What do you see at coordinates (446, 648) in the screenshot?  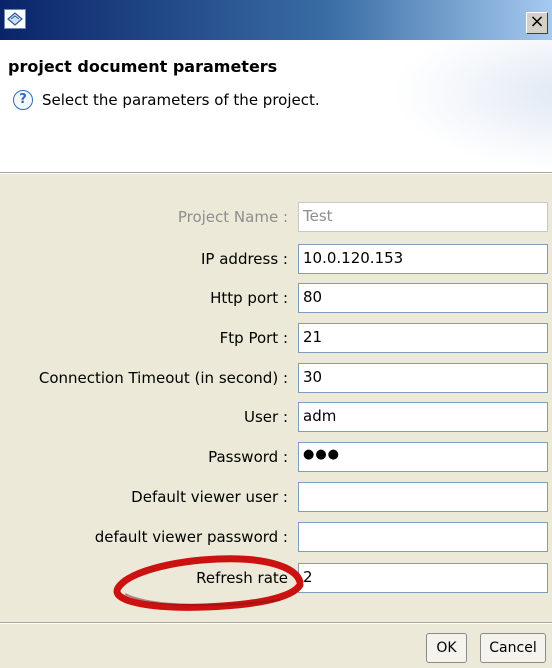 I see `ok-button: OK` at bounding box center [446, 648].